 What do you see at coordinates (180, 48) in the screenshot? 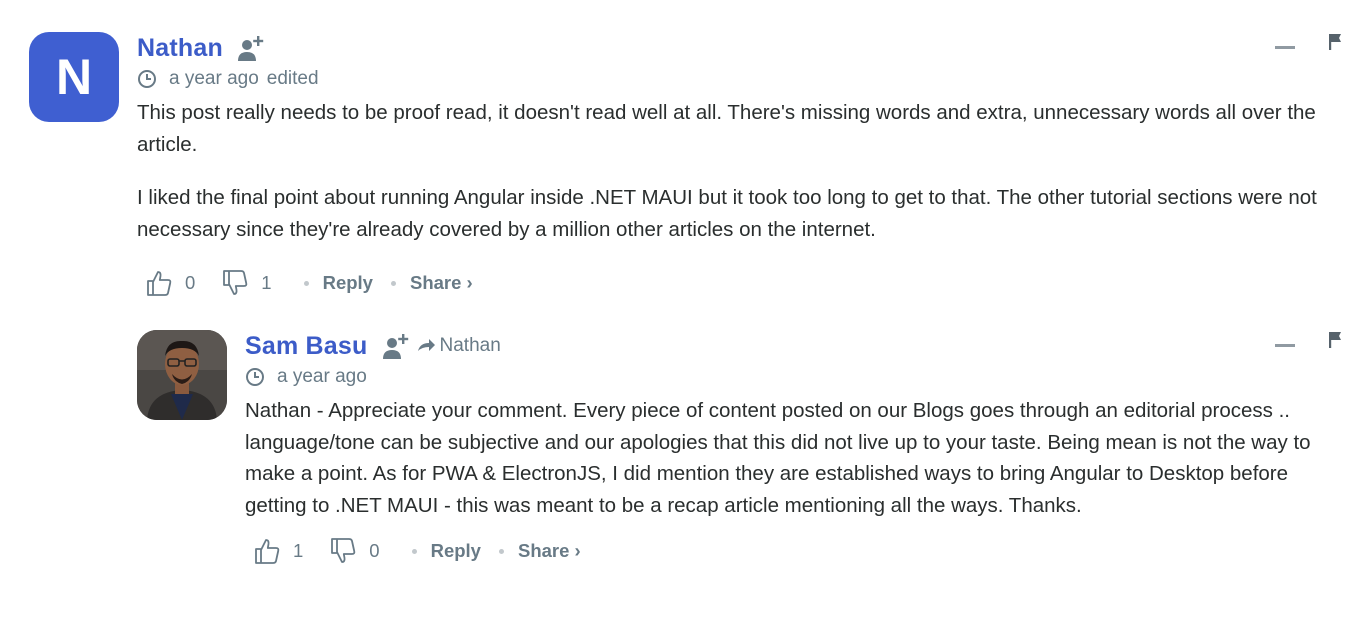
I see `author-name: Nathan` at bounding box center [180, 48].